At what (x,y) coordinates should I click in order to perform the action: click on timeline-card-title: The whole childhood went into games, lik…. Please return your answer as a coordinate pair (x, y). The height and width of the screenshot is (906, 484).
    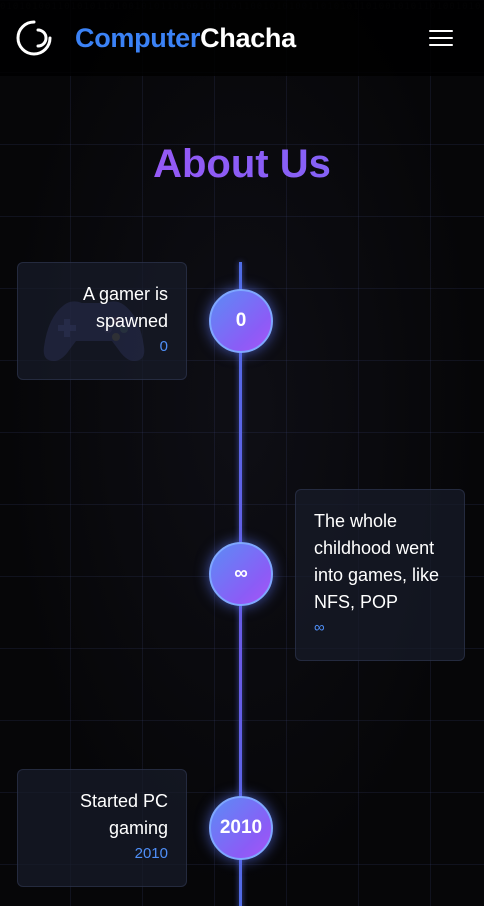
    Looking at the image, I should click on (377, 561).